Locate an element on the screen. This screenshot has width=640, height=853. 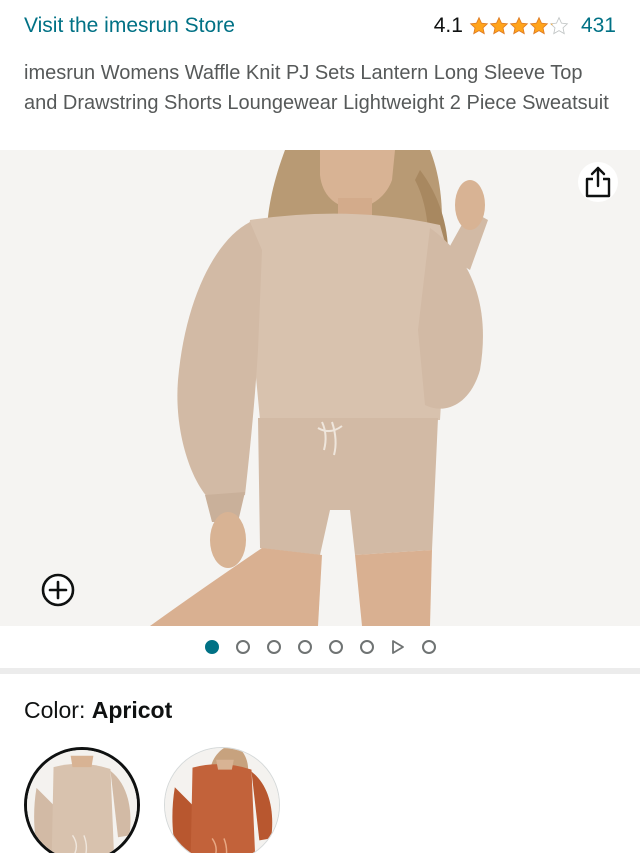
swatch-caramel-image is located at coordinates (222, 800).